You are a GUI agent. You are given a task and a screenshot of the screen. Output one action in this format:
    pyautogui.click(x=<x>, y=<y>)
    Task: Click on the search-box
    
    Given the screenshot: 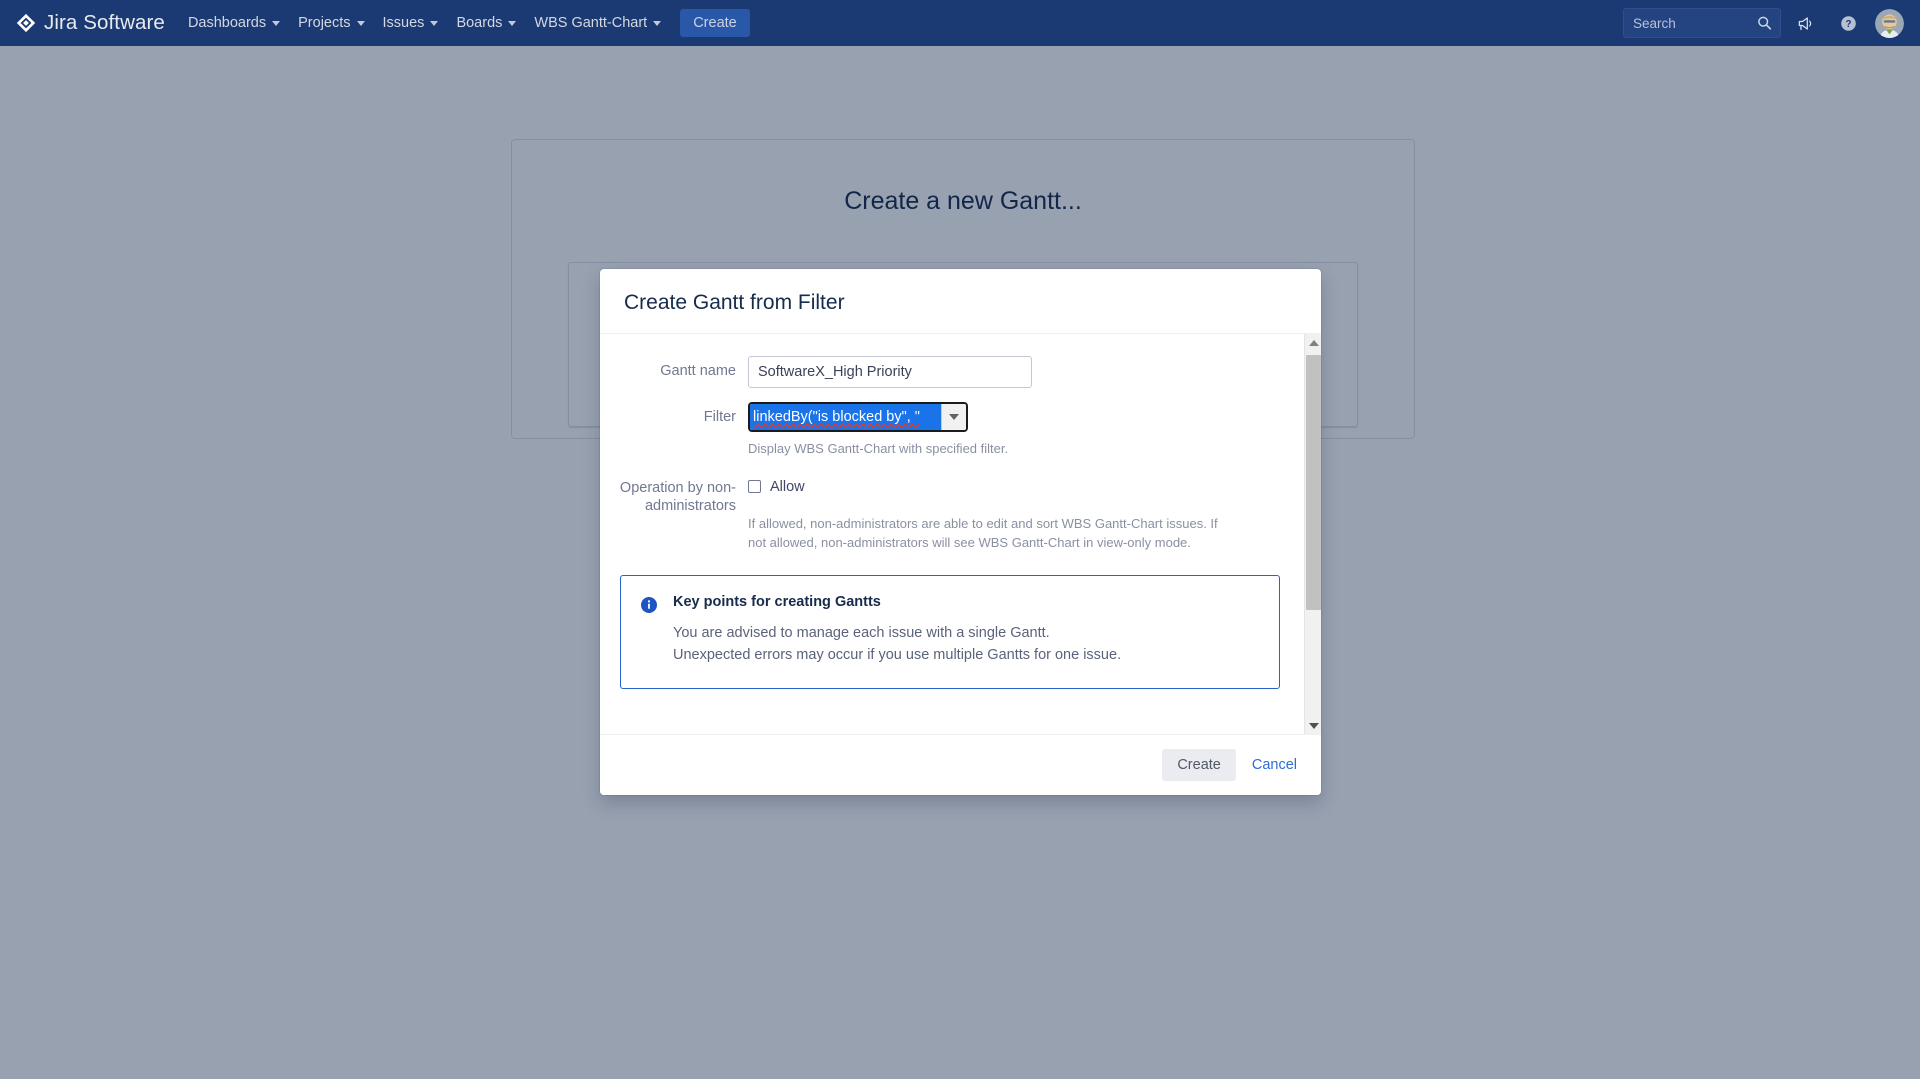 What is the action you would take?
    pyautogui.click(x=1702, y=23)
    